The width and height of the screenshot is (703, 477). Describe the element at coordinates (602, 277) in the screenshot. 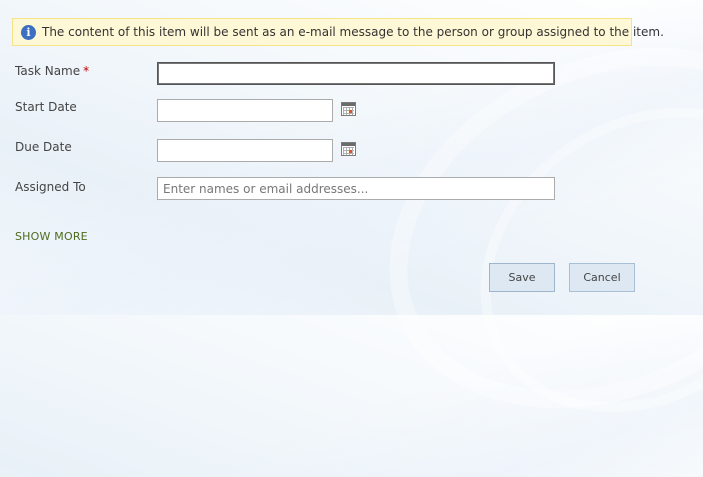

I see `cancel-button: Cancel` at that location.